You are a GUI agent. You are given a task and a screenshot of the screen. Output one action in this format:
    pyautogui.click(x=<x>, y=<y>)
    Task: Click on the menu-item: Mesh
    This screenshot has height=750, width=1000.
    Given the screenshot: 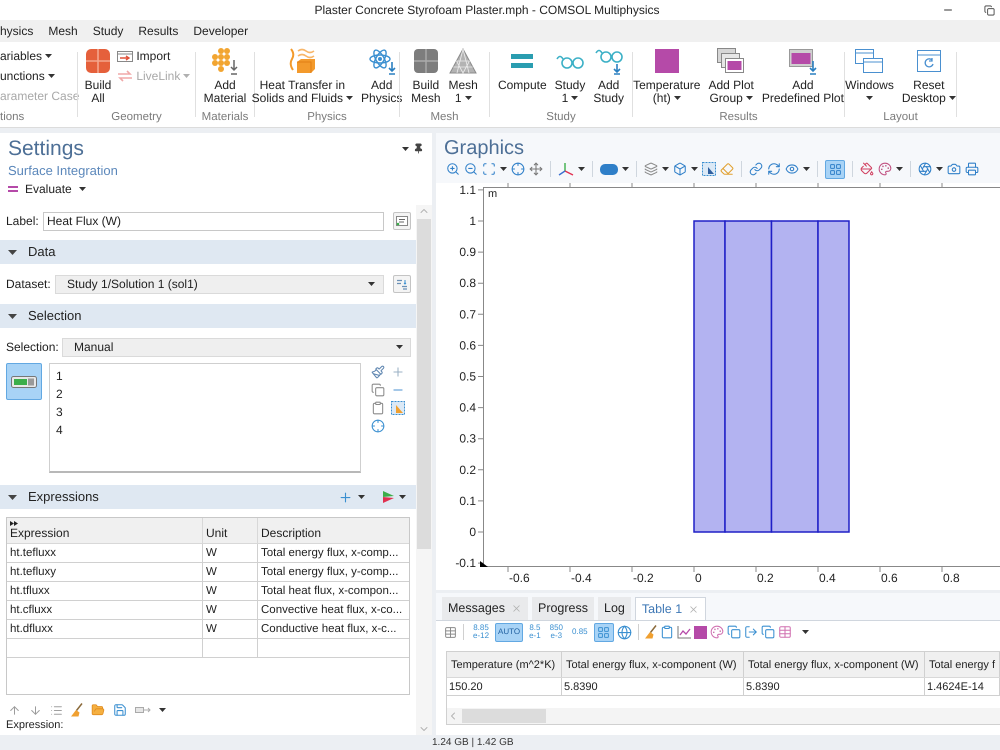 What is the action you would take?
    pyautogui.click(x=63, y=31)
    